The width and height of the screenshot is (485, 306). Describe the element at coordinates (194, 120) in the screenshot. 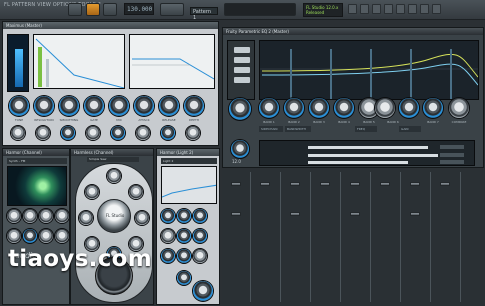

I see `knob-label: DEPTH` at that location.